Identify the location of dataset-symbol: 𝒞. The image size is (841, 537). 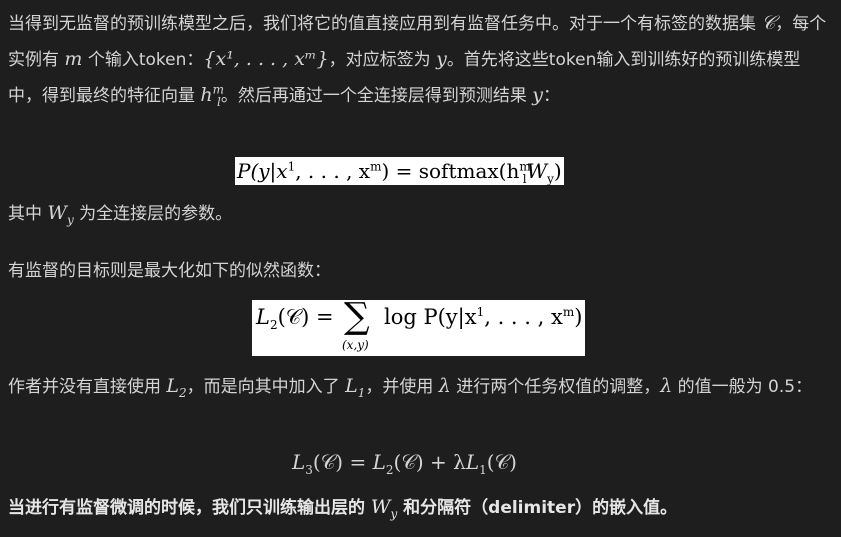
(768, 23).